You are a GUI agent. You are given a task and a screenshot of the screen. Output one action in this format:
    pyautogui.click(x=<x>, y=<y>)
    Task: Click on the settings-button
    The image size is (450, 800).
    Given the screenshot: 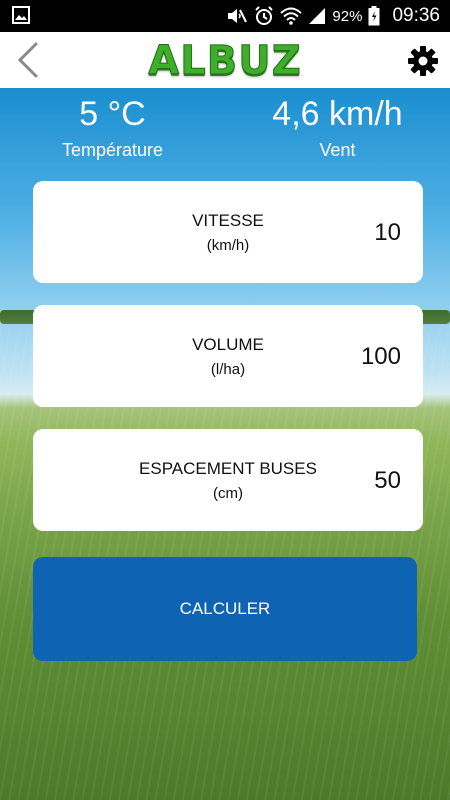 What is the action you would take?
    pyautogui.click(x=423, y=61)
    